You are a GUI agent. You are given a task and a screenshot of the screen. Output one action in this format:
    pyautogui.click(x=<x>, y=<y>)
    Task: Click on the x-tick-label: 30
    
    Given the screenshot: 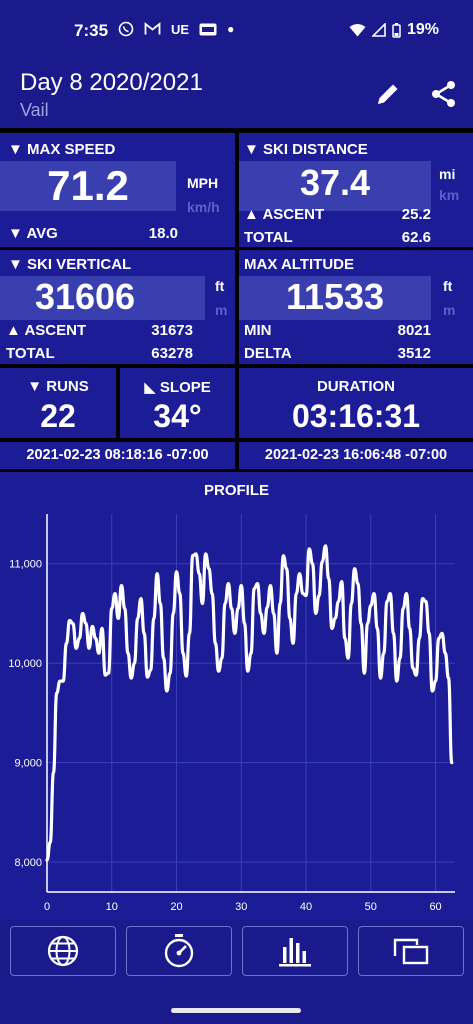 What is the action you would take?
    pyautogui.click(x=241, y=907)
    